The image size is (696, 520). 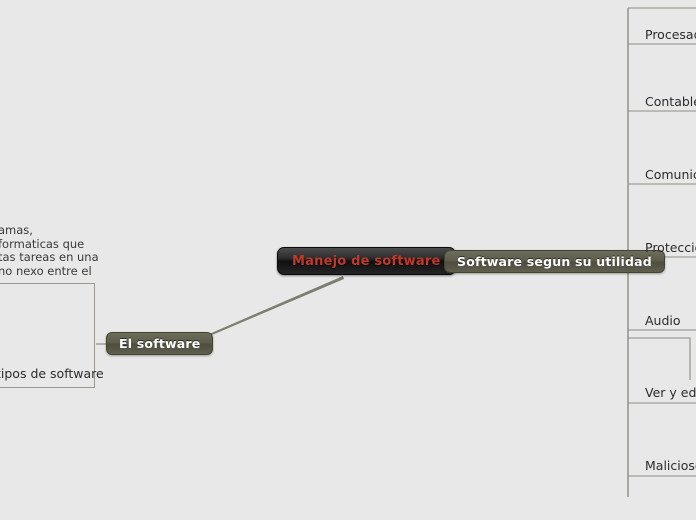 I want to click on right-child-label-comunicacion: Comunica, so click(x=670, y=174).